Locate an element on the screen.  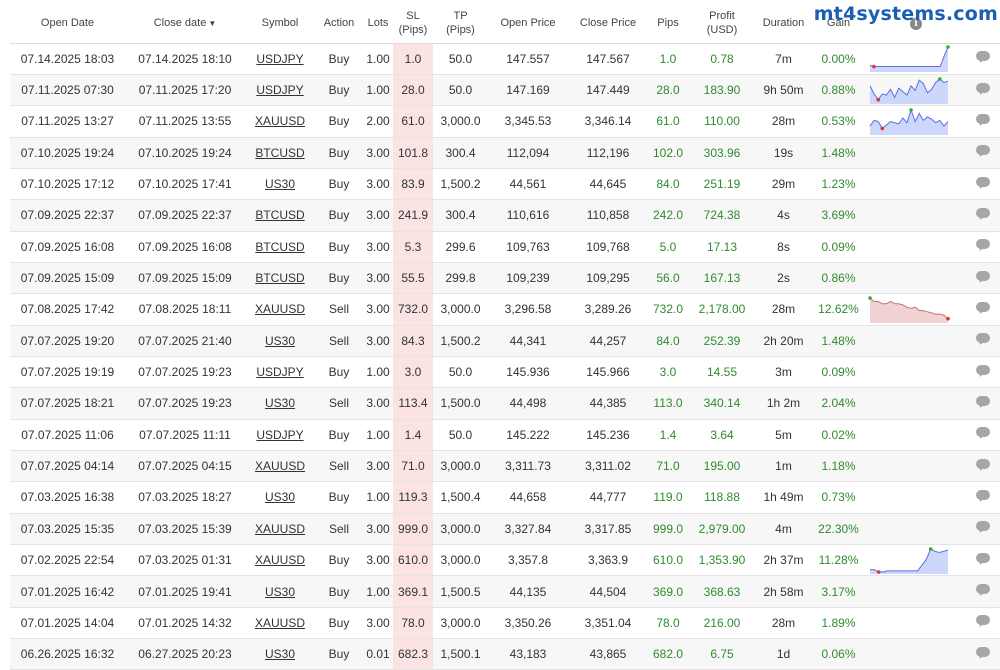
tp-cell: 1,500.2 is located at coordinates (460, 341).